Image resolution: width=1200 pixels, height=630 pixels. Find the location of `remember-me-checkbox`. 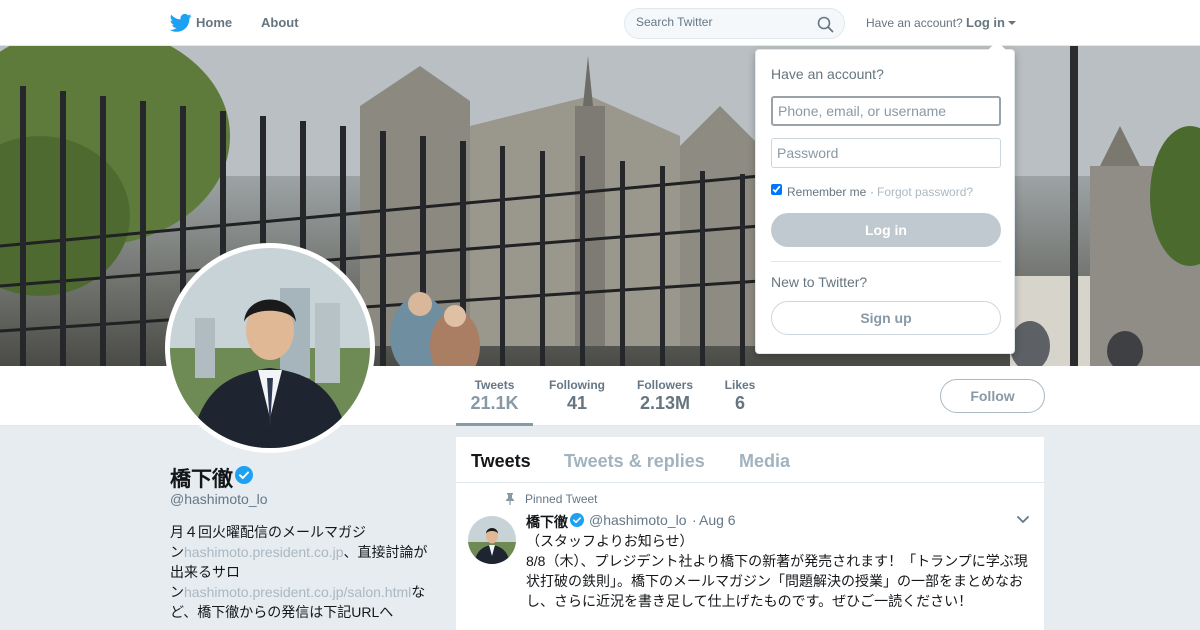

remember-me-checkbox is located at coordinates (776, 189).